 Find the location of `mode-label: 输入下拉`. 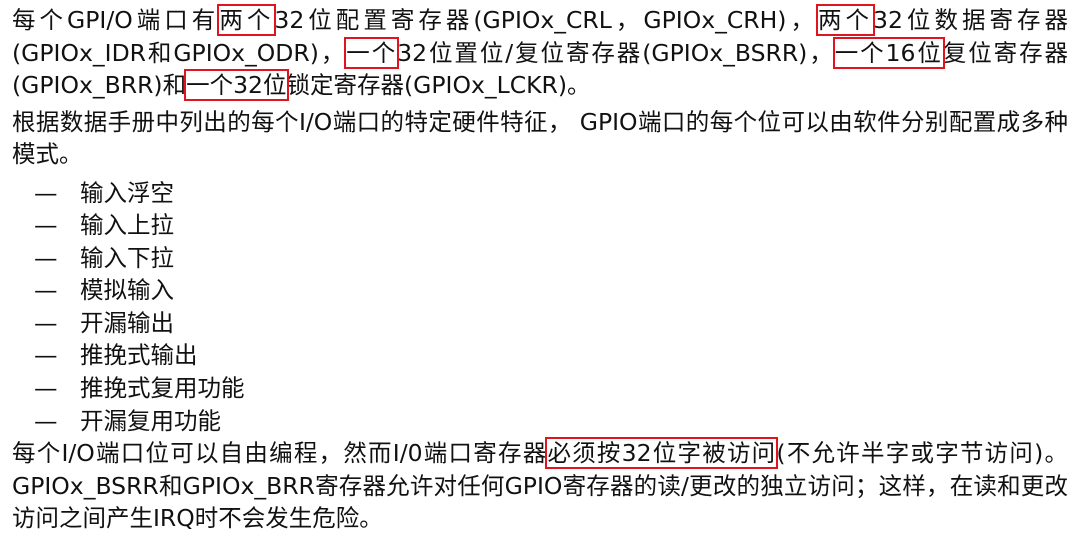

mode-label: 输入下拉 is located at coordinates (127, 257).